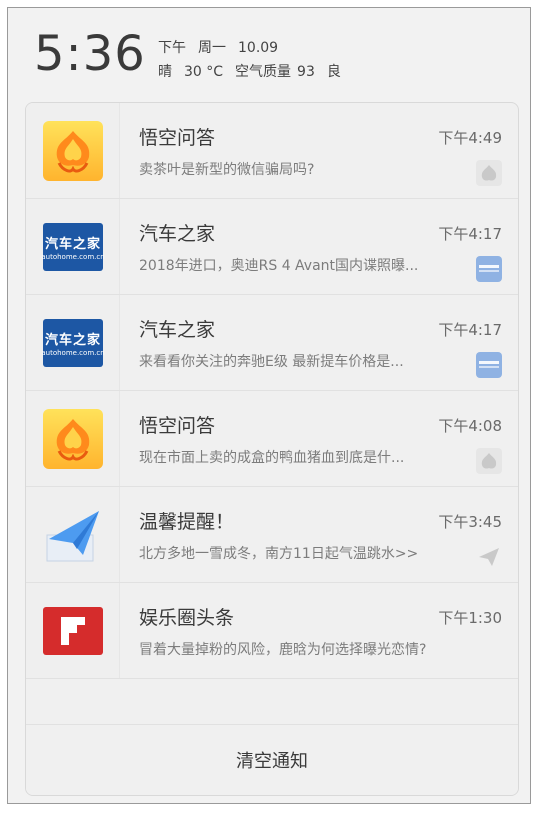 The width and height of the screenshot is (540, 813). Describe the element at coordinates (263, 72) in the screenshot. I see `air-quality-label: 空气质量` at that location.